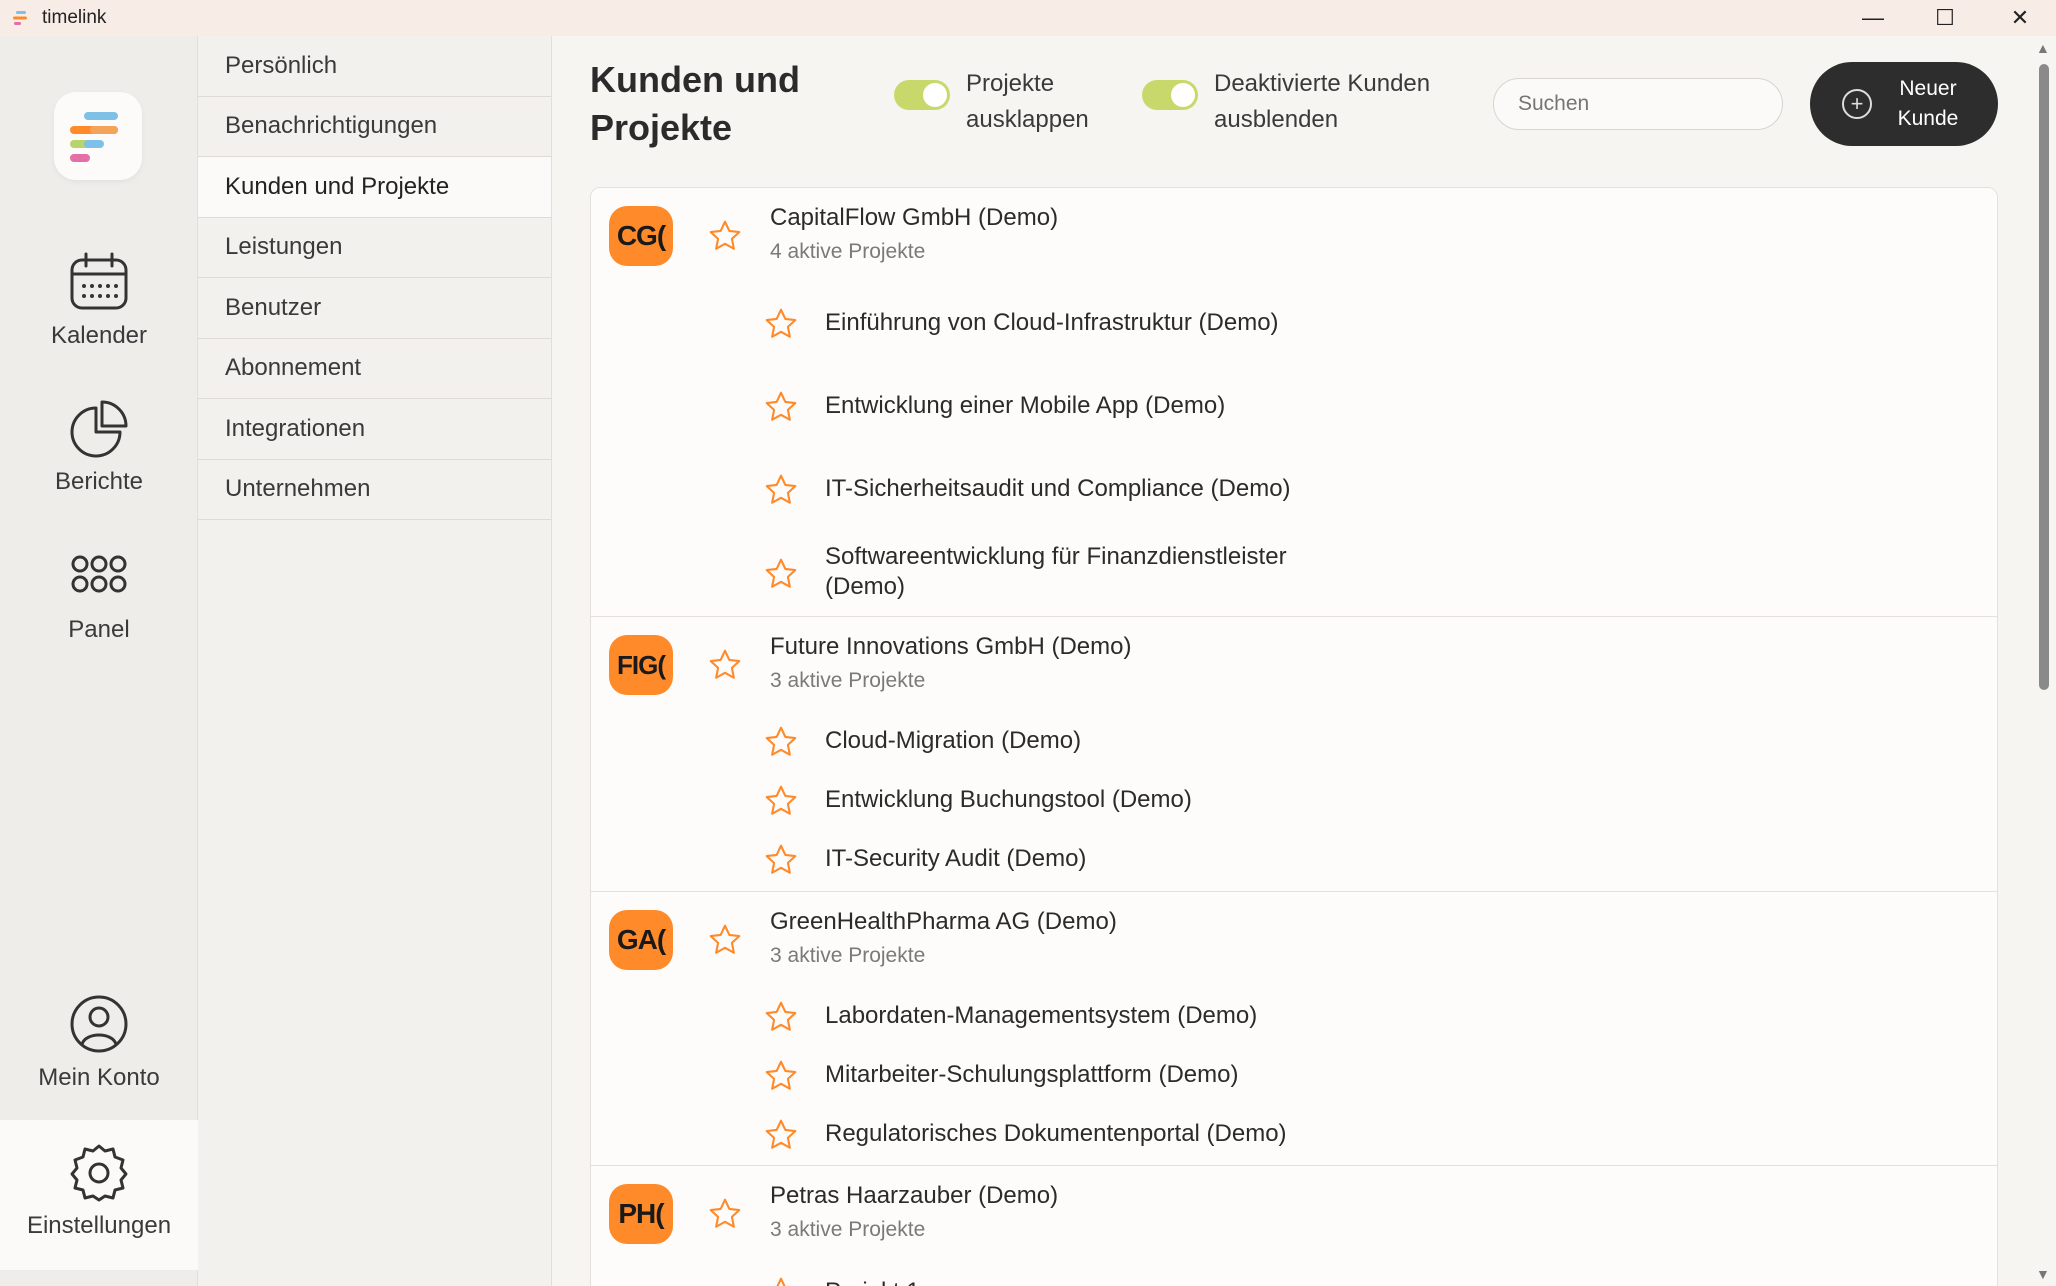 Image resolution: width=2056 pixels, height=1286 pixels. What do you see at coordinates (848, 251) in the screenshot?
I see `customer-project-count: 4 aktive Projekte` at bounding box center [848, 251].